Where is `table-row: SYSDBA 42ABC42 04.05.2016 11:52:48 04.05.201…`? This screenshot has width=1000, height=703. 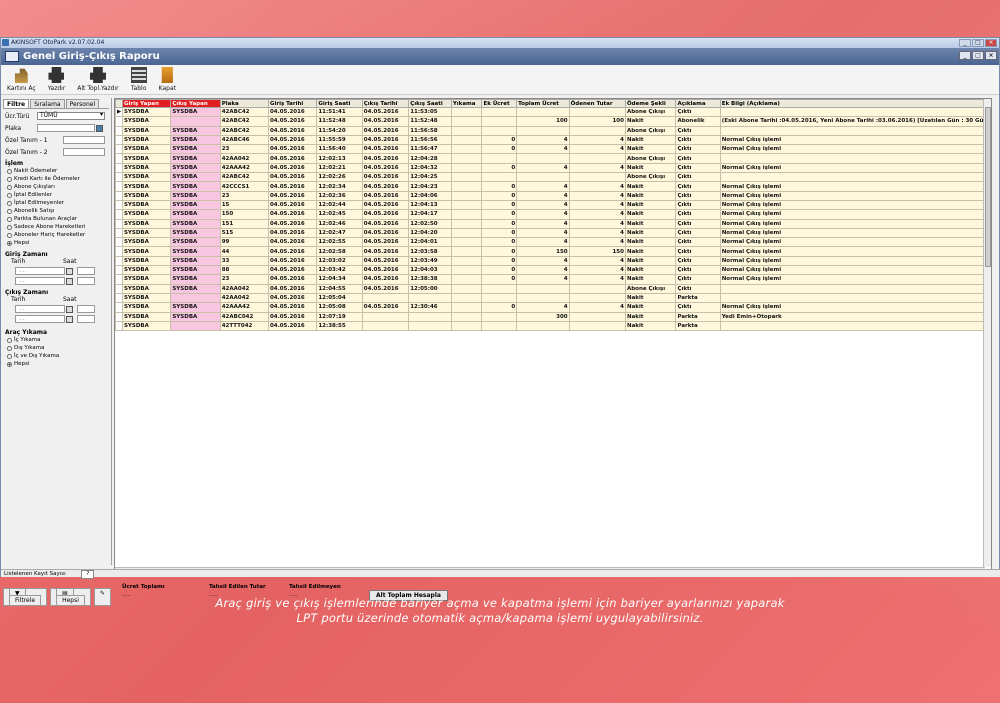 table-row: SYSDBA 42ABC42 04.05.2016 11:52:48 04.05.201… is located at coordinates (553, 121).